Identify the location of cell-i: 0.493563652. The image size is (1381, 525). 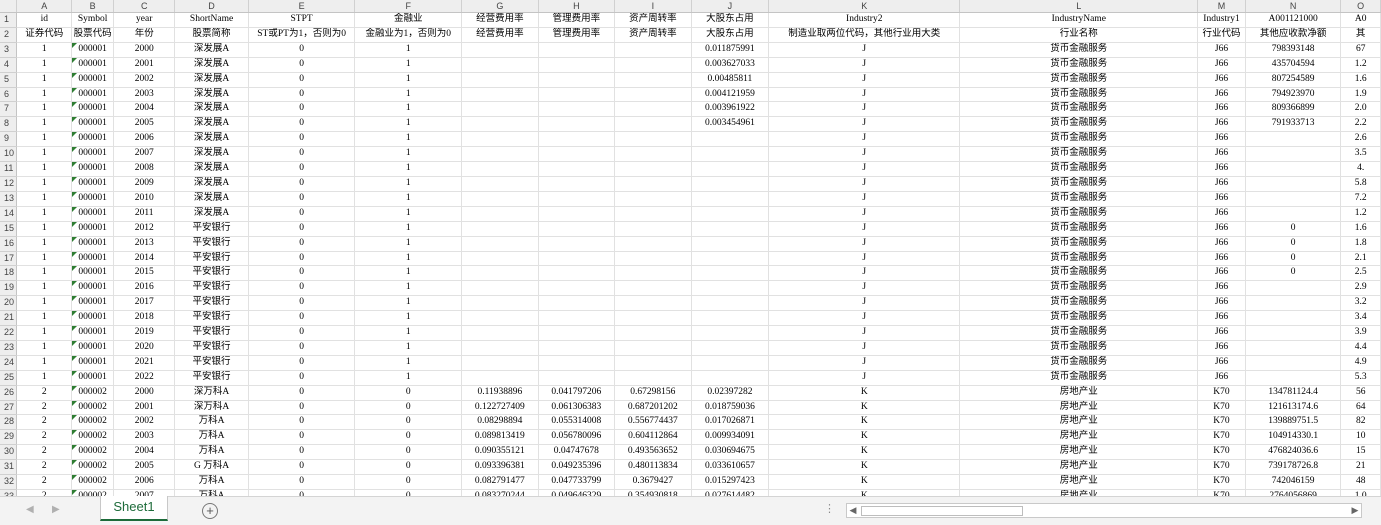
(653, 452).